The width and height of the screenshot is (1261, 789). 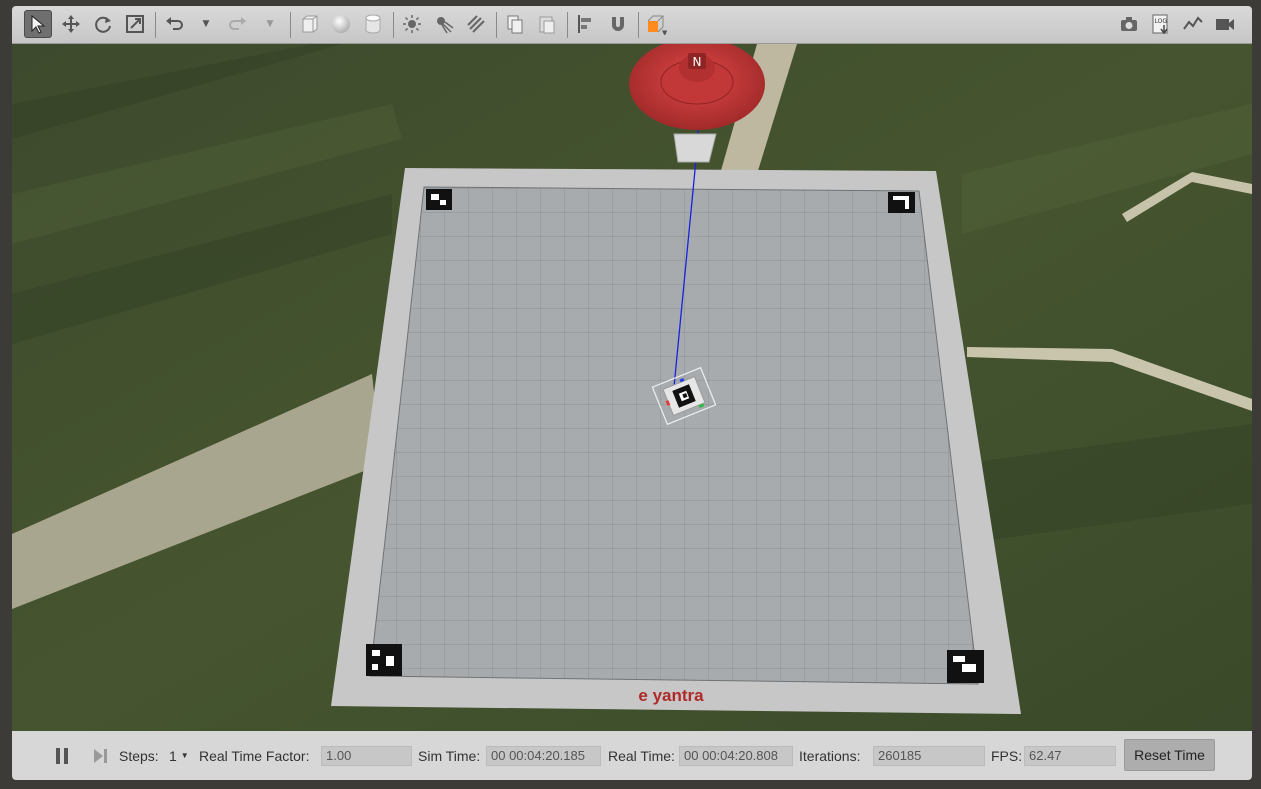 I want to click on aruco-marker-bottom-right, so click(x=965, y=666).